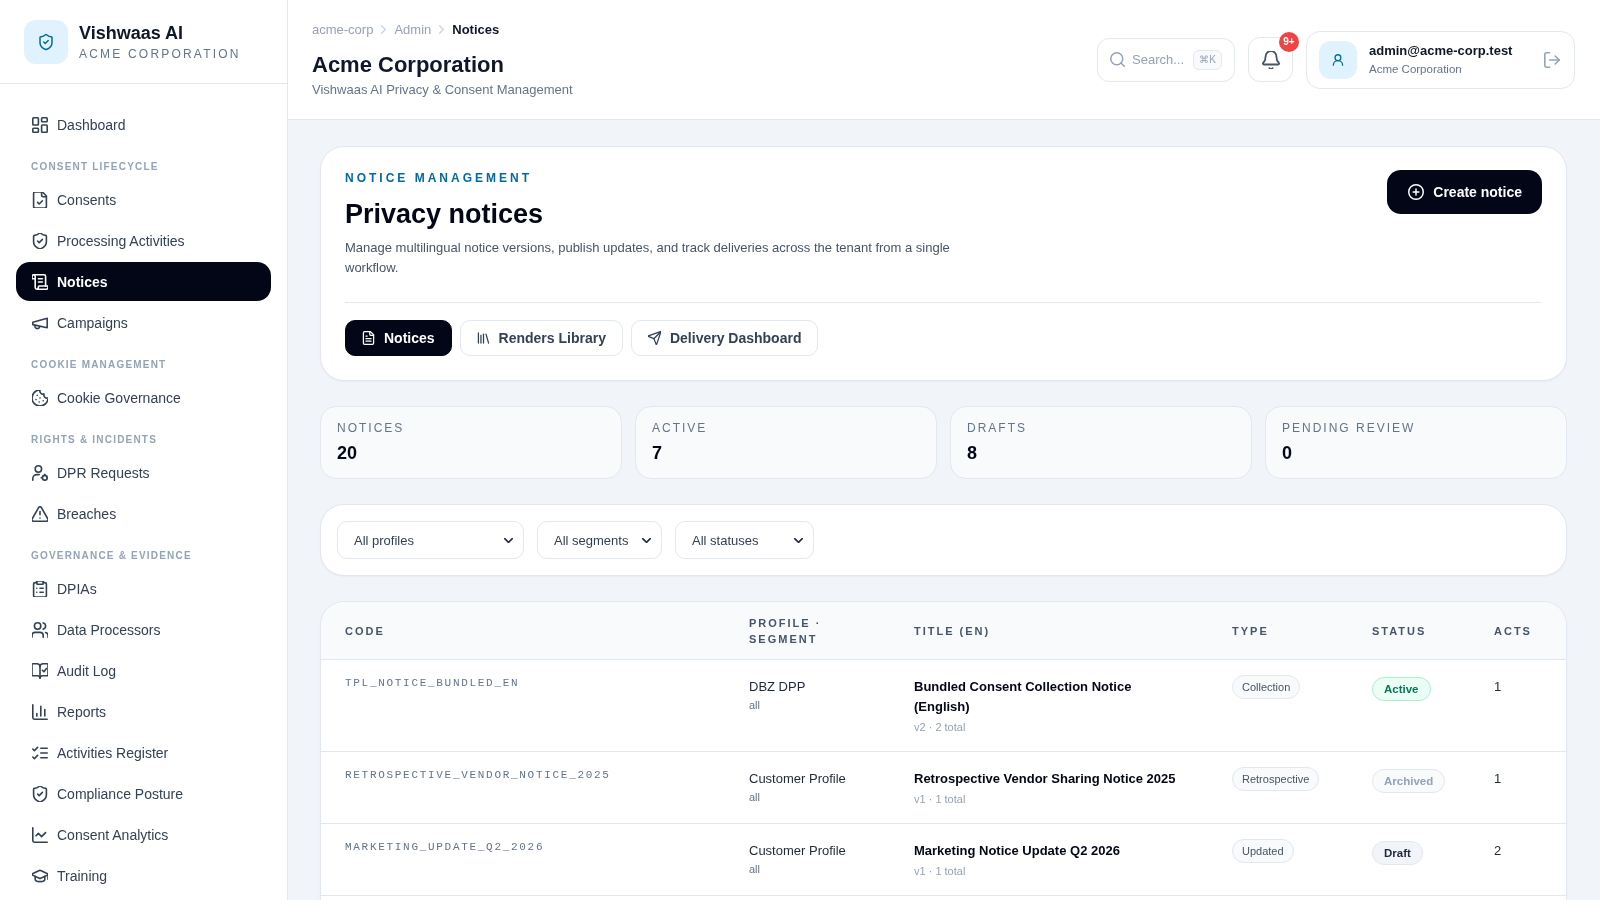 The width and height of the screenshot is (1600, 900). I want to click on graduation-cap-icon, so click(40, 875).